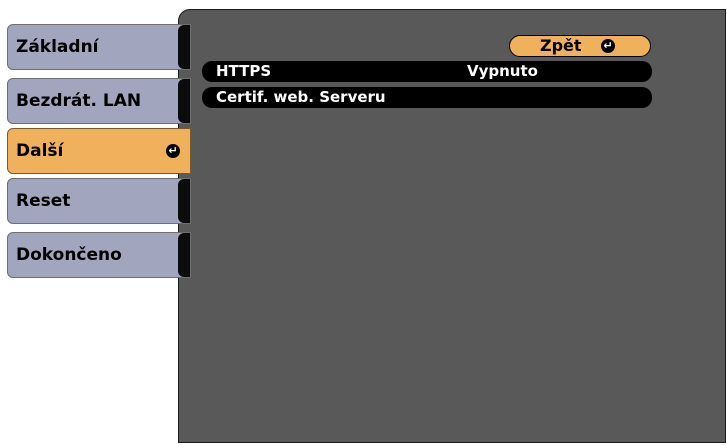 This screenshot has height=445, width=727. Describe the element at coordinates (40, 151) in the screenshot. I see `sidebar-item-label: Další` at that location.